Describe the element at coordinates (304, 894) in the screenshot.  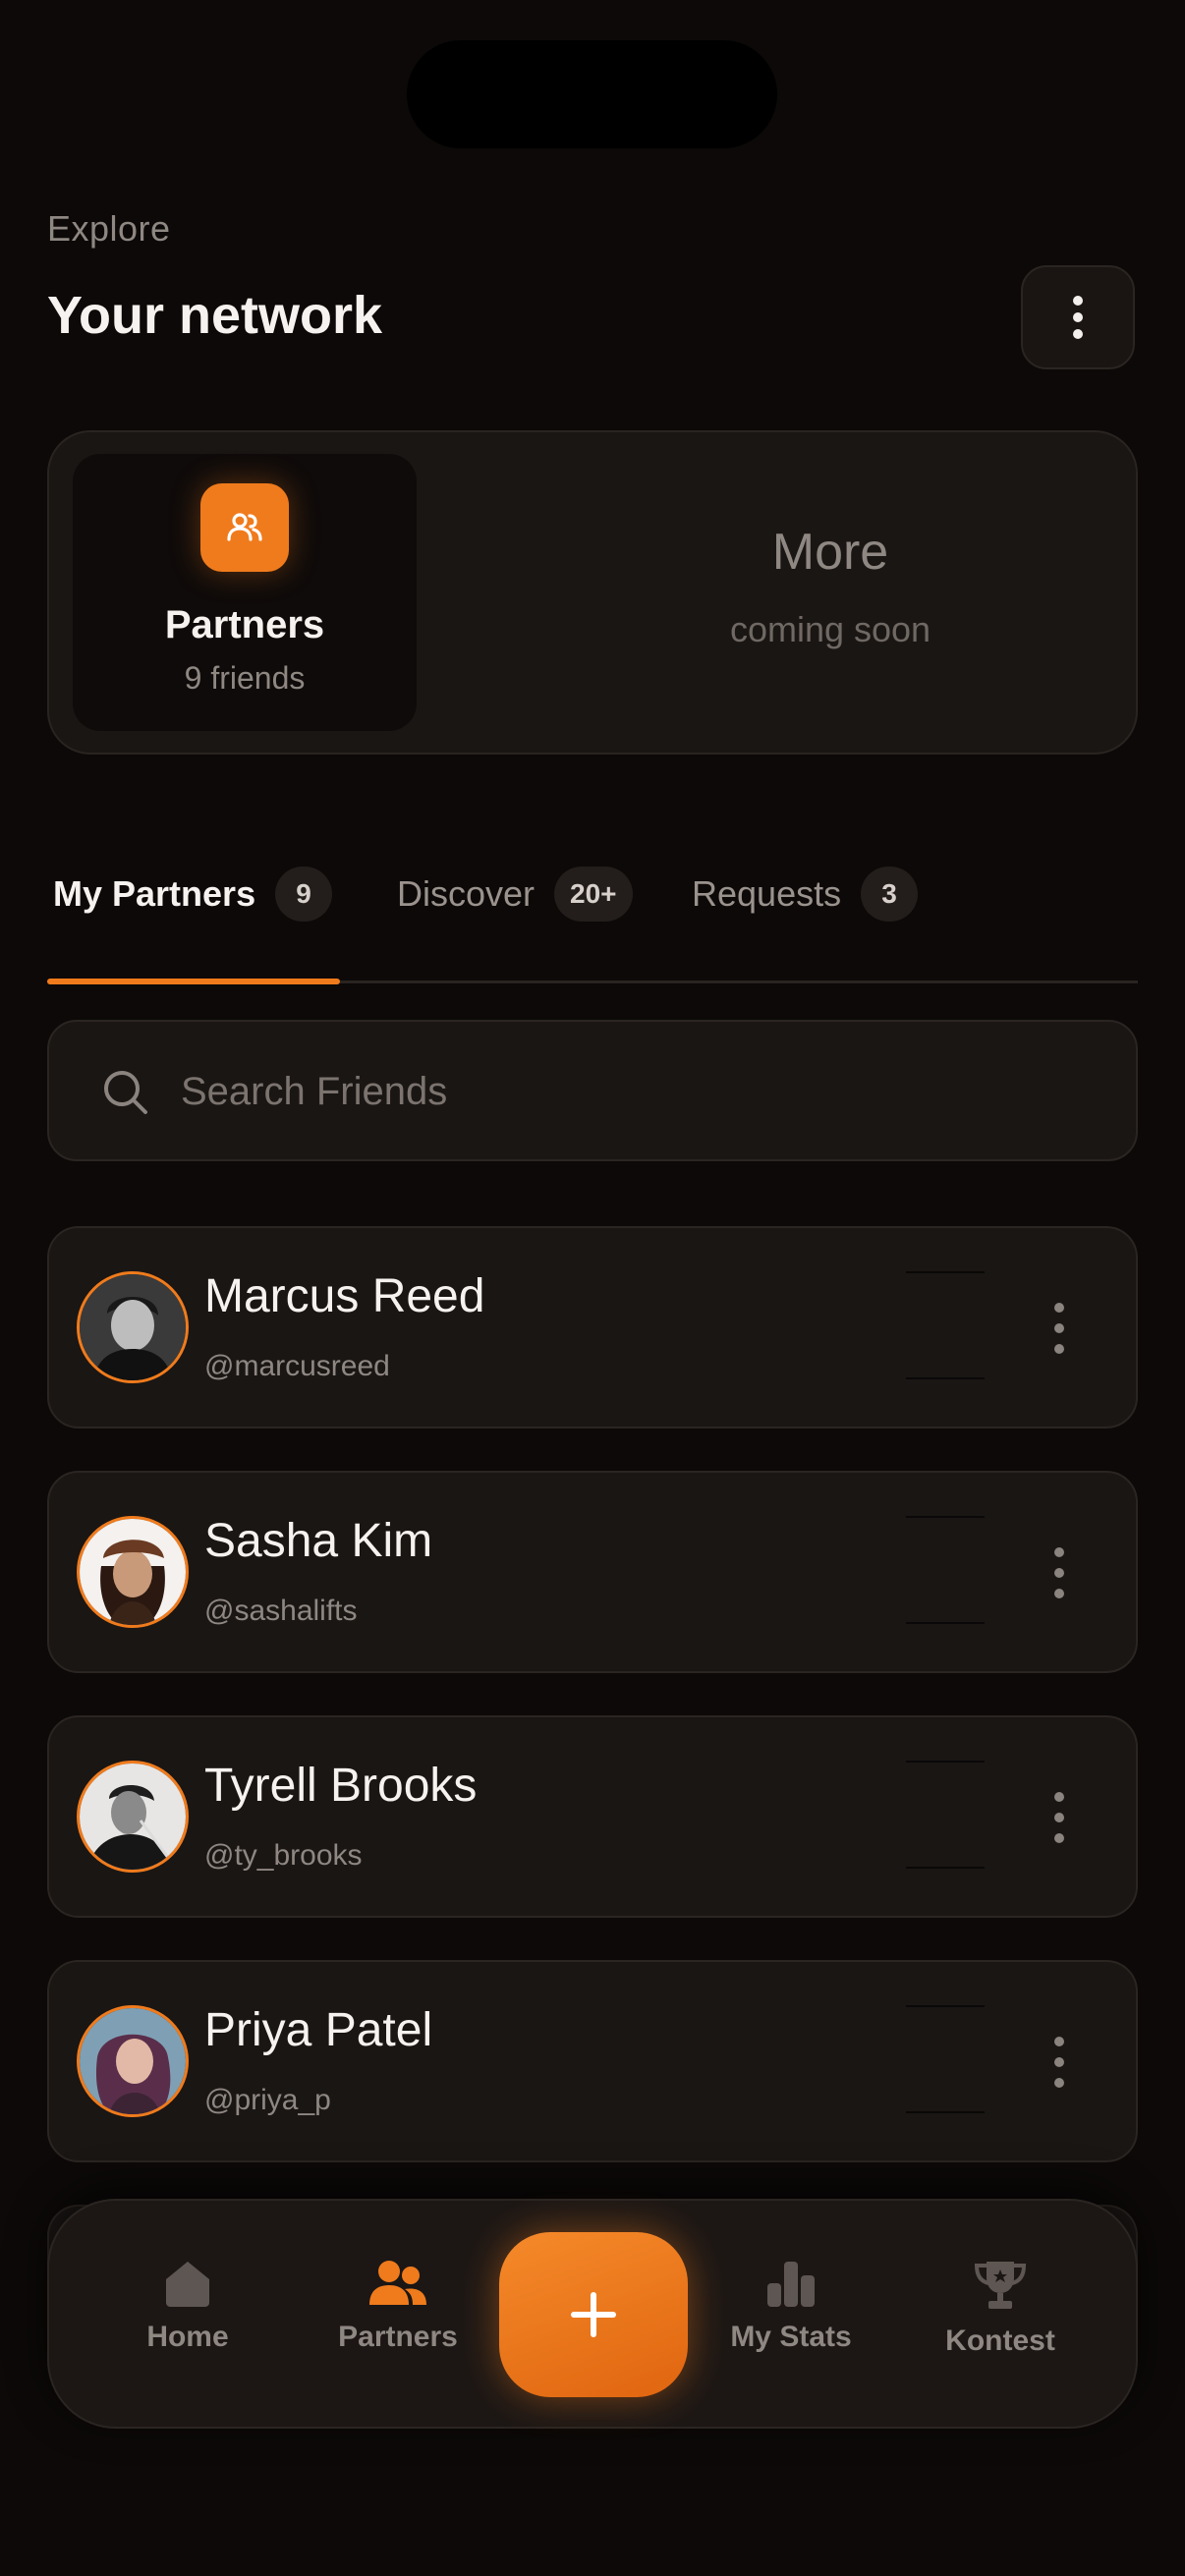
I see `tab-count-badge: 9` at that location.